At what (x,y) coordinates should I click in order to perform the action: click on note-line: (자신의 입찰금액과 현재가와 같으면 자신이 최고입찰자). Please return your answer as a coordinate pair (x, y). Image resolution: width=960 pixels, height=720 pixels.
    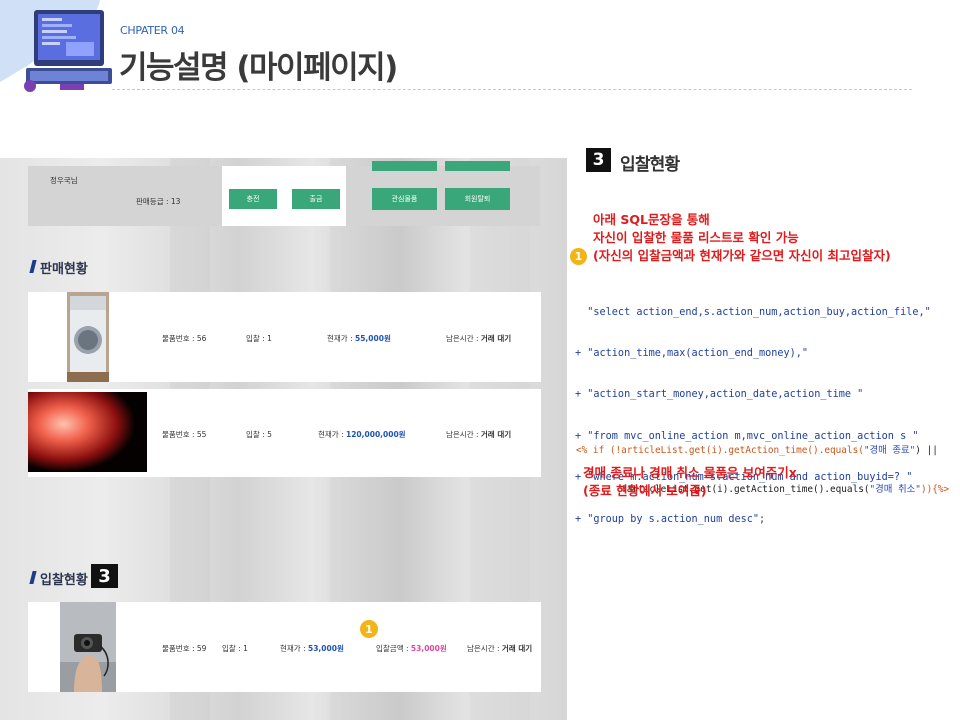
    Looking at the image, I should click on (742, 255).